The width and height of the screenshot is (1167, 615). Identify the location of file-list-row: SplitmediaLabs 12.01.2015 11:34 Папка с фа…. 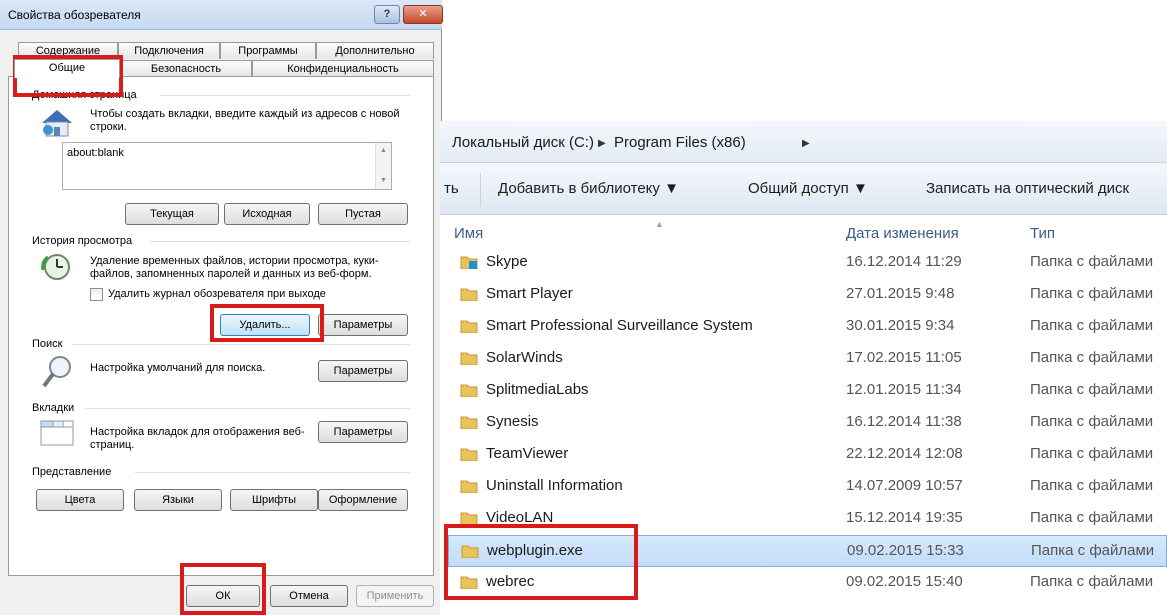
(807, 391).